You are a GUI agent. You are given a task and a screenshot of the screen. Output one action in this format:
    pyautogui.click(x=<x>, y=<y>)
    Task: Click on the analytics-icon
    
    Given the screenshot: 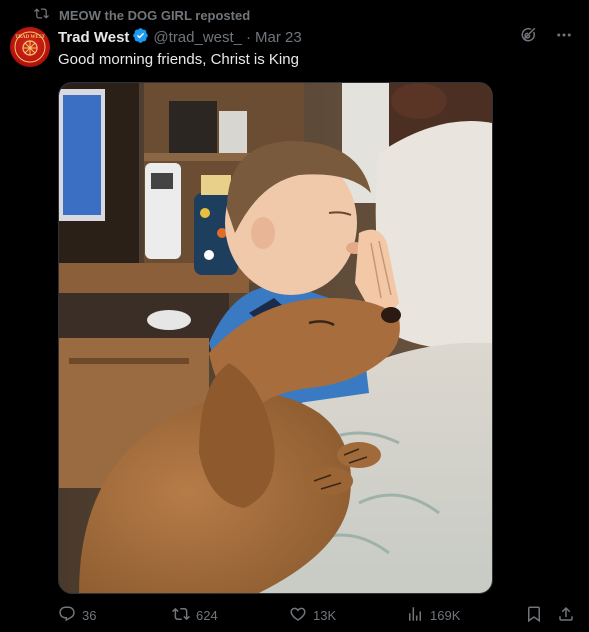 What is the action you would take?
    pyautogui.click(x=415, y=615)
    